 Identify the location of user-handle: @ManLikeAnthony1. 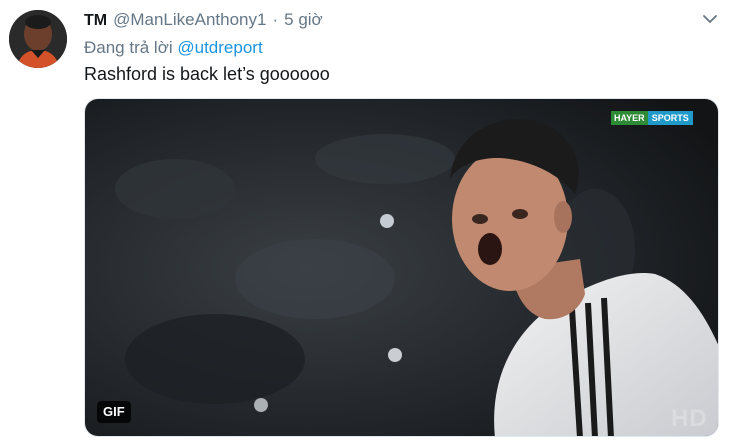
(189, 20).